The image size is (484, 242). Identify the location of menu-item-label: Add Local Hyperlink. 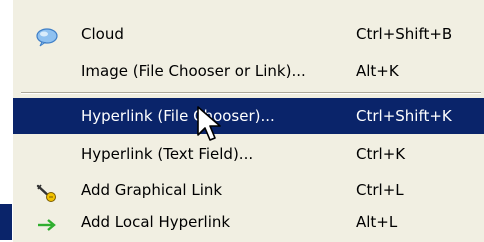
(156, 222).